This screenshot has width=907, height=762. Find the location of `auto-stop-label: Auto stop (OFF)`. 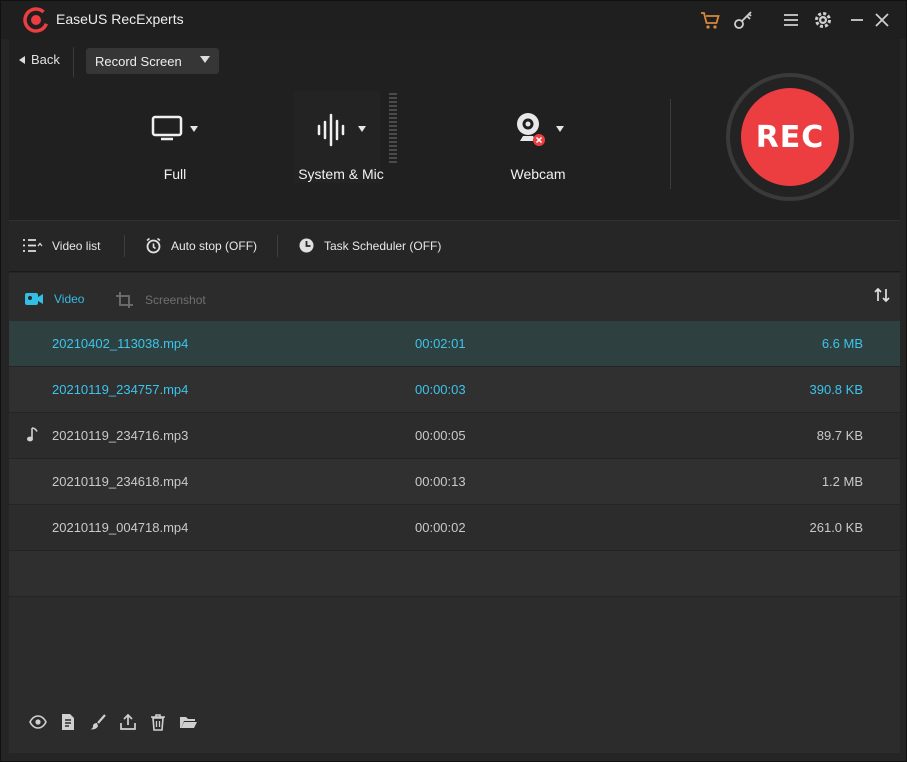

auto-stop-label: Auto stop (OFF) is located at coordinates (214, 245).